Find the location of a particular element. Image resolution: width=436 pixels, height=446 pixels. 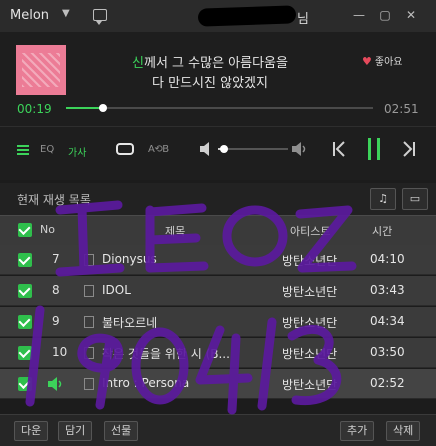

seek-bar is located at coordinates (219, 108).